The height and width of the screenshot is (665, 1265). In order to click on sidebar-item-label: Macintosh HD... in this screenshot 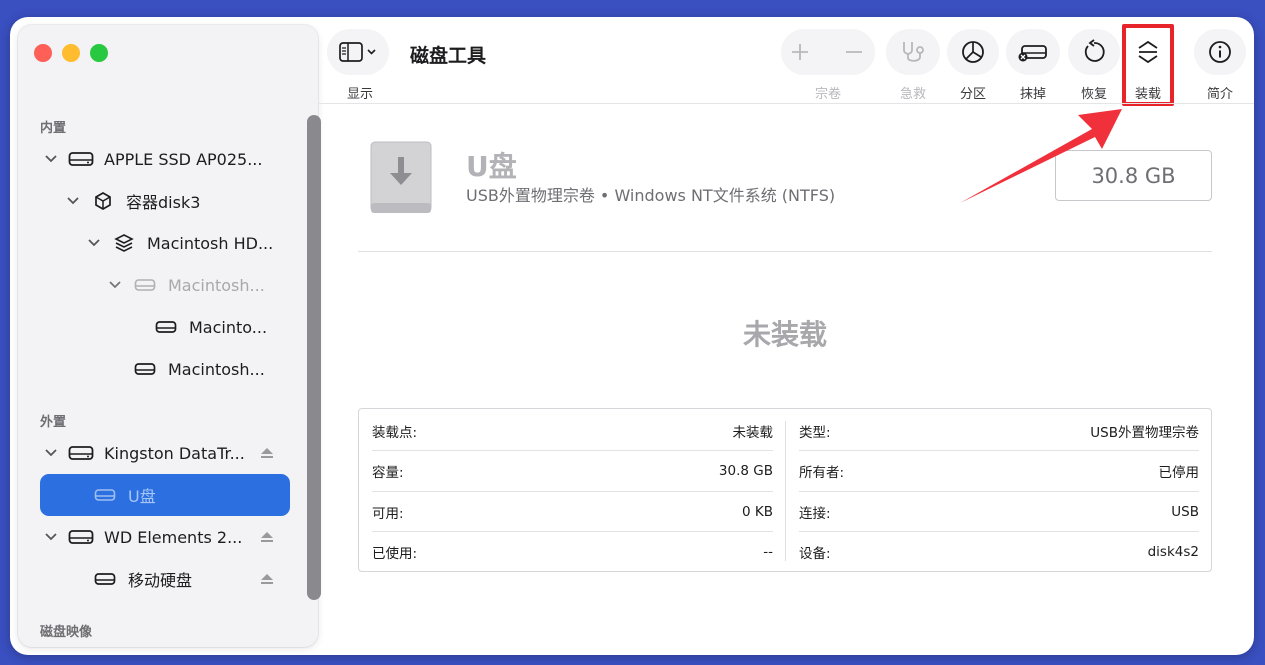, I will do `click(210, 243)`.